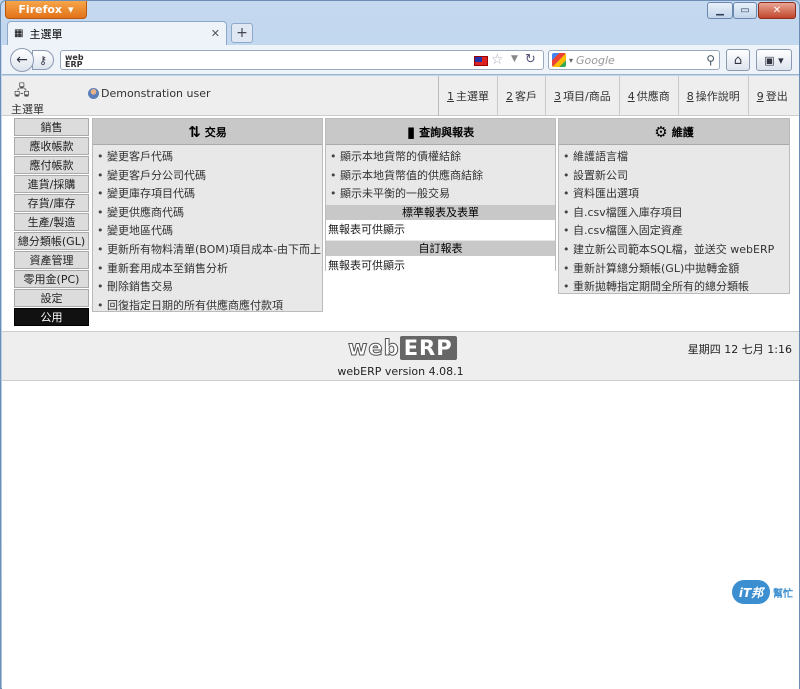  I want to click on nav-customers: 2 客戶, so click(521, 96).